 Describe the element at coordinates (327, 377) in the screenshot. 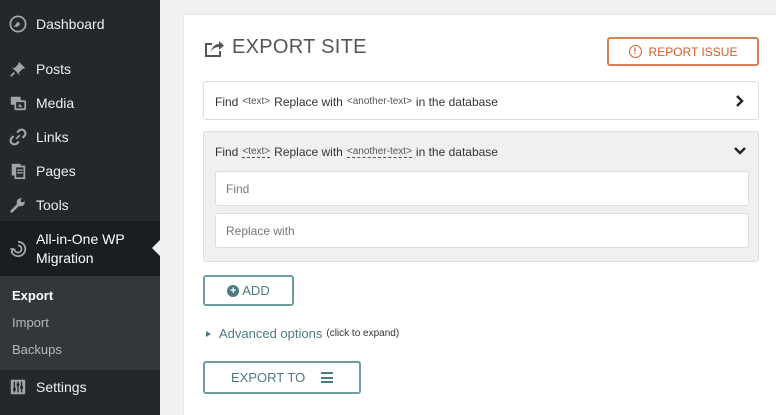

I see `menu-icon` at that location.